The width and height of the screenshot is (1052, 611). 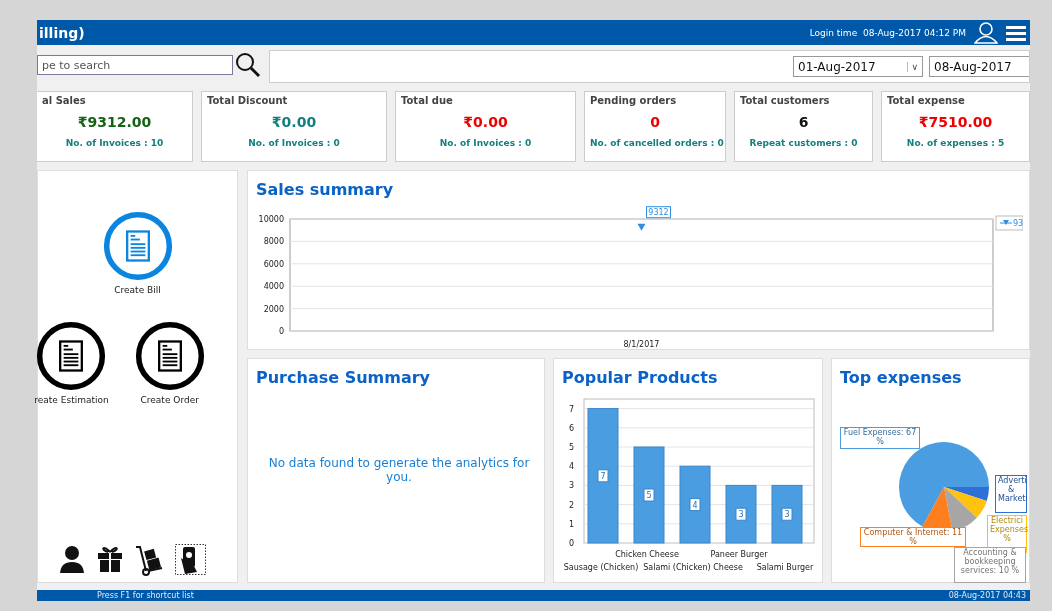 I want to click on slice-label: Accounting & bookkeeping services: 10 %, so click(x=990, y=565).